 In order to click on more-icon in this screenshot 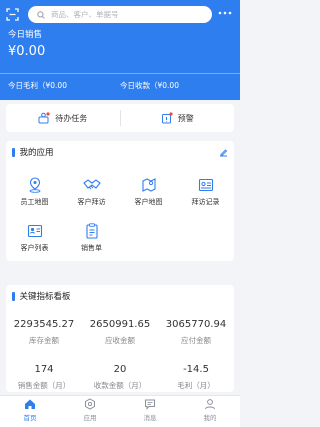, I will do `click(226, 13)`.